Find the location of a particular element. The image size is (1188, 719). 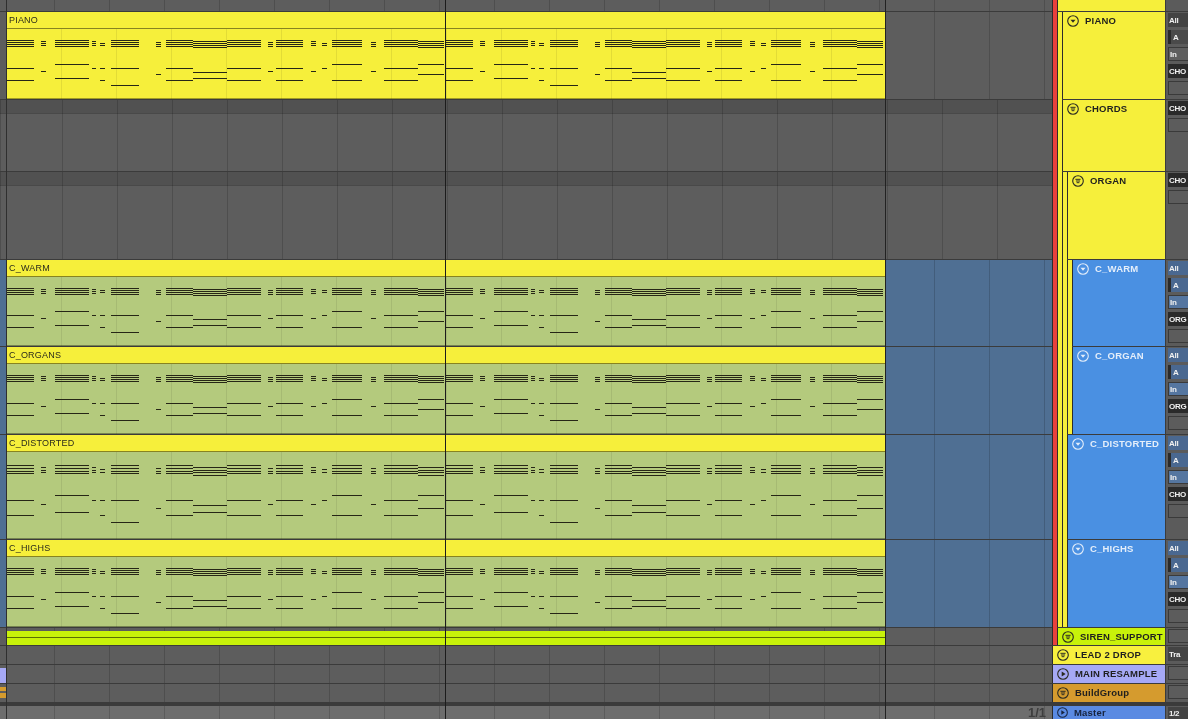

track-header: BuildGroup is located at coordinates (1108, 693).